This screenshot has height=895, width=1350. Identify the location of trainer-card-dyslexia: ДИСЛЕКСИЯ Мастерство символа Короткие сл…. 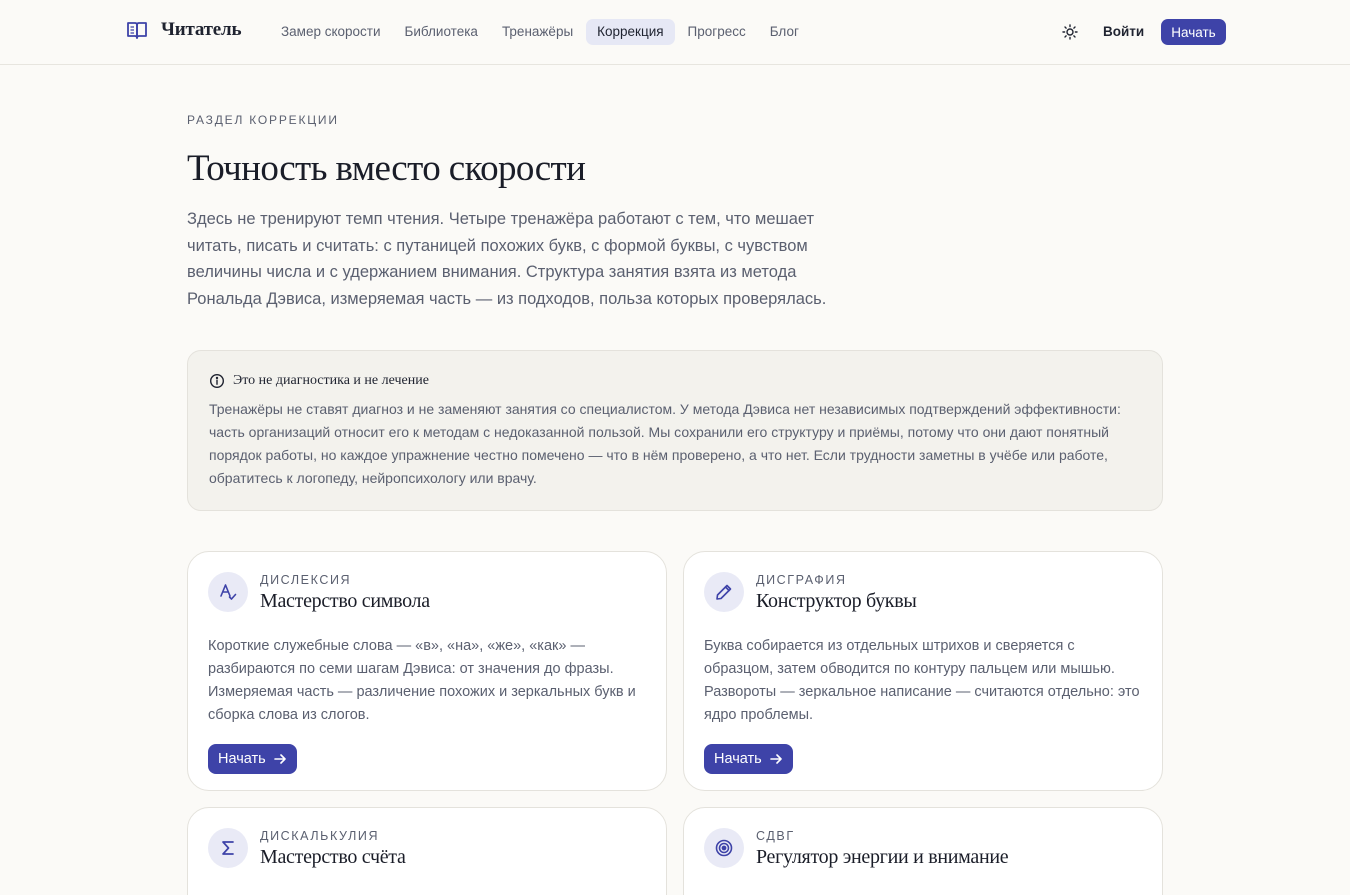
(427, 671).